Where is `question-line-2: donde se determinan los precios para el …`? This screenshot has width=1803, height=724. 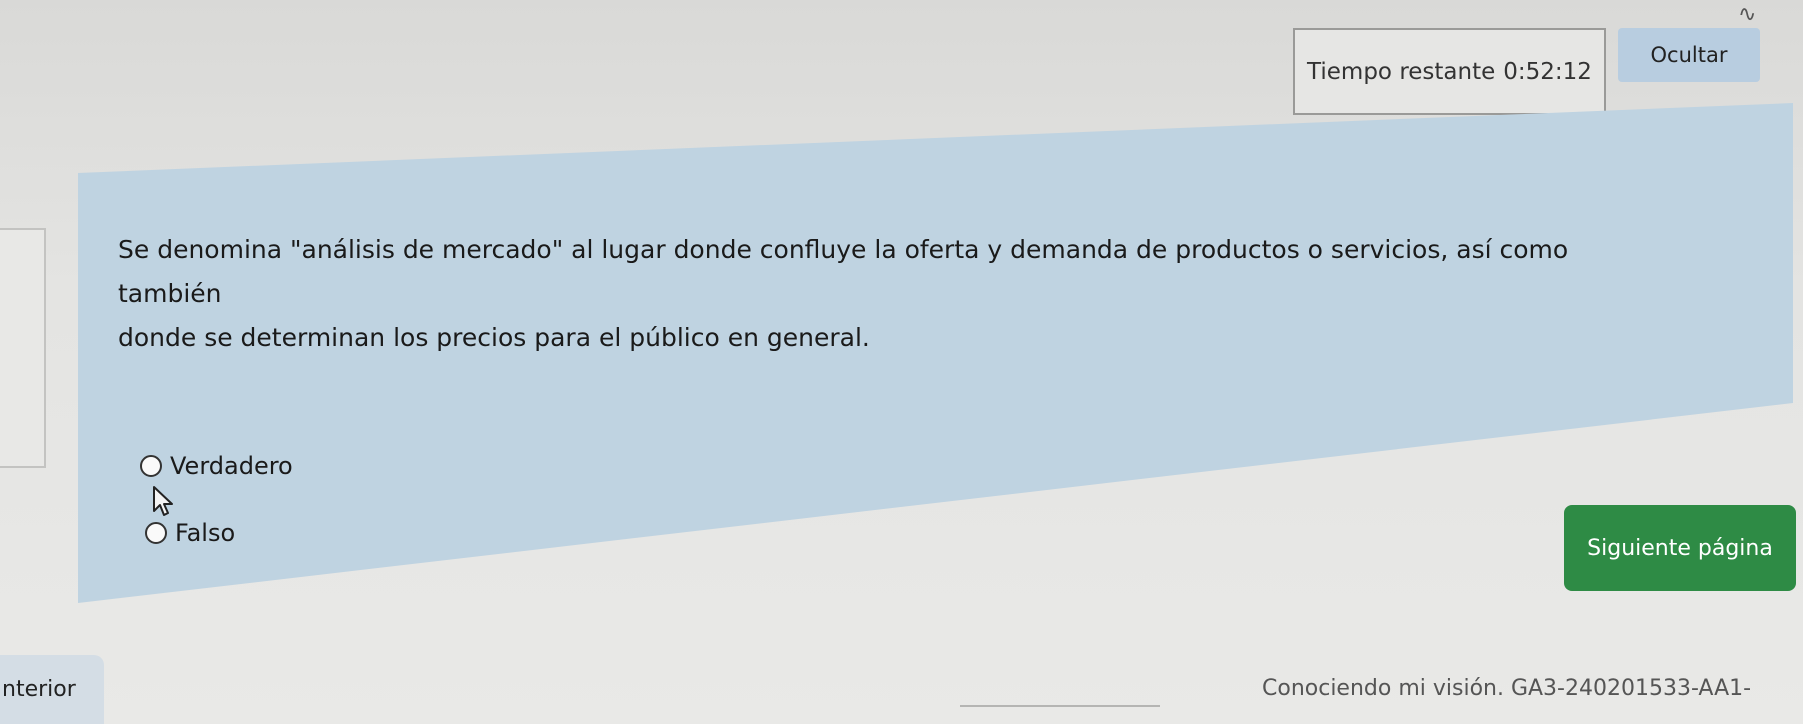
question-line-2: donde se determinan los precios para el … is located at coordinates (494, 337).